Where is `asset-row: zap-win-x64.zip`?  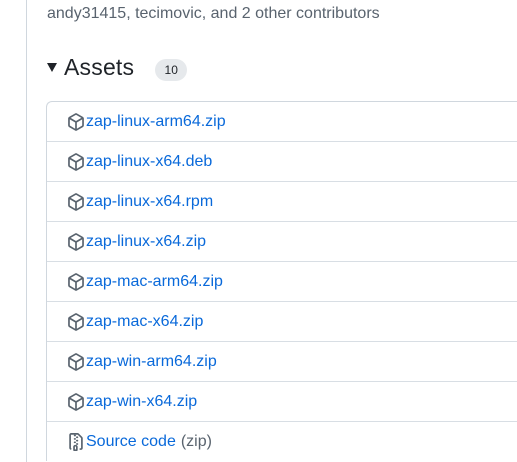
asset-row: zap-win-x64.zip is located at coordinates (282, 402).